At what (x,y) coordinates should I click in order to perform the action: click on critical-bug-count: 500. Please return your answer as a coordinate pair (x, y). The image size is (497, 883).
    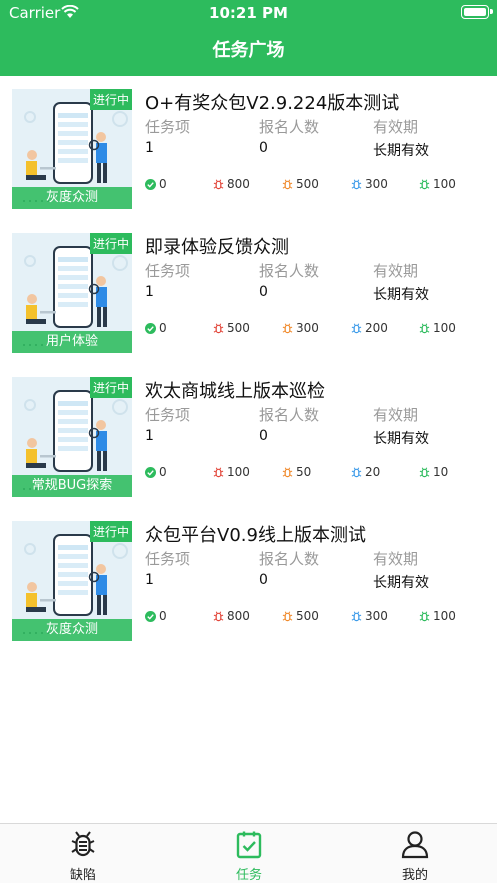
    Looking at the image, I should click on (231, 328).